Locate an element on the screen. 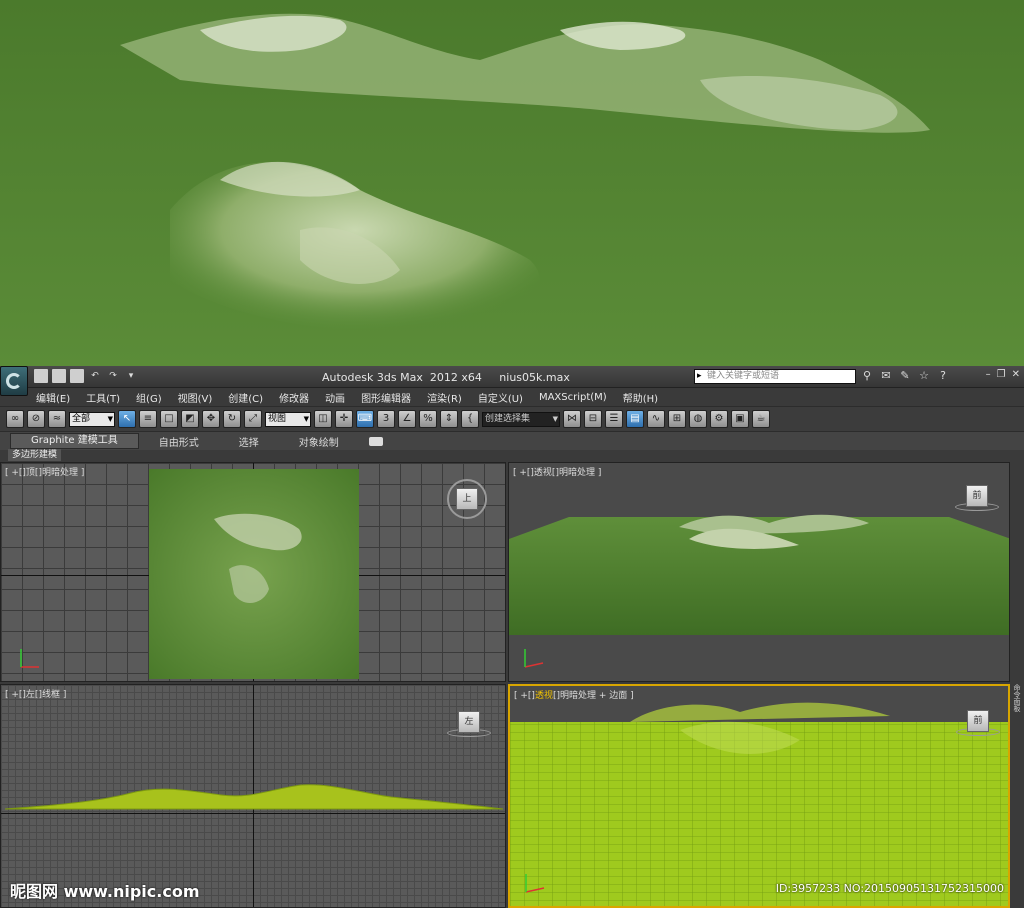 This screenshot has height=908, width=1024. favorites-star-icon: ☆ is located at coordinates (924, 376).